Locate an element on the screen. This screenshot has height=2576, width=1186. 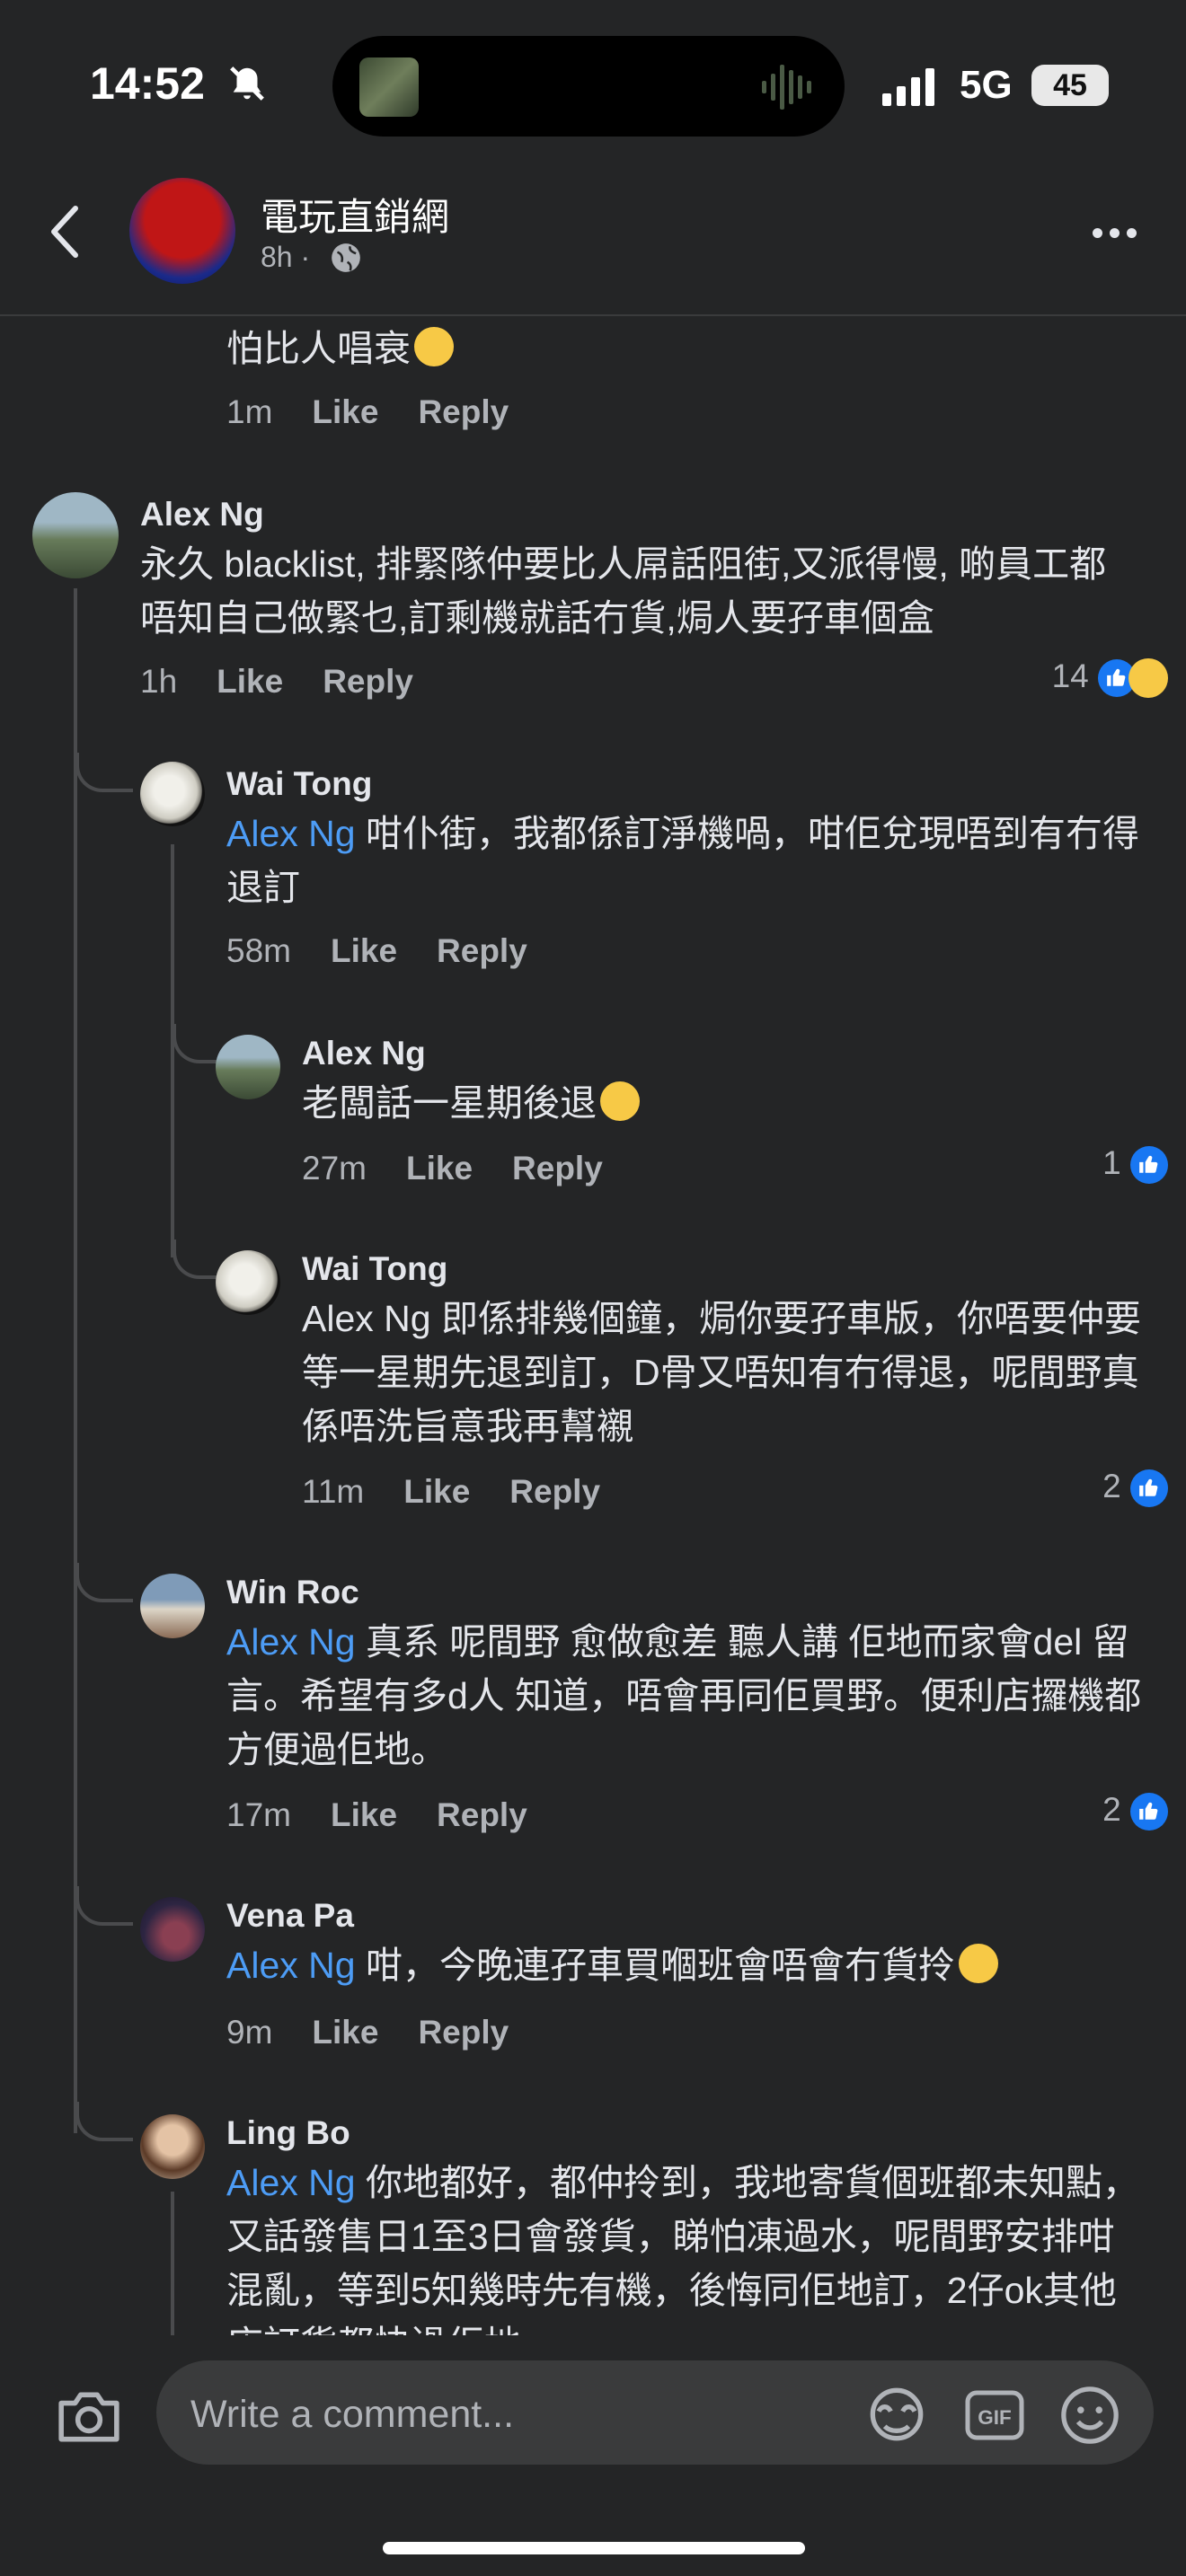
gif-icon: GIF is located at coordinates (994, 2417).